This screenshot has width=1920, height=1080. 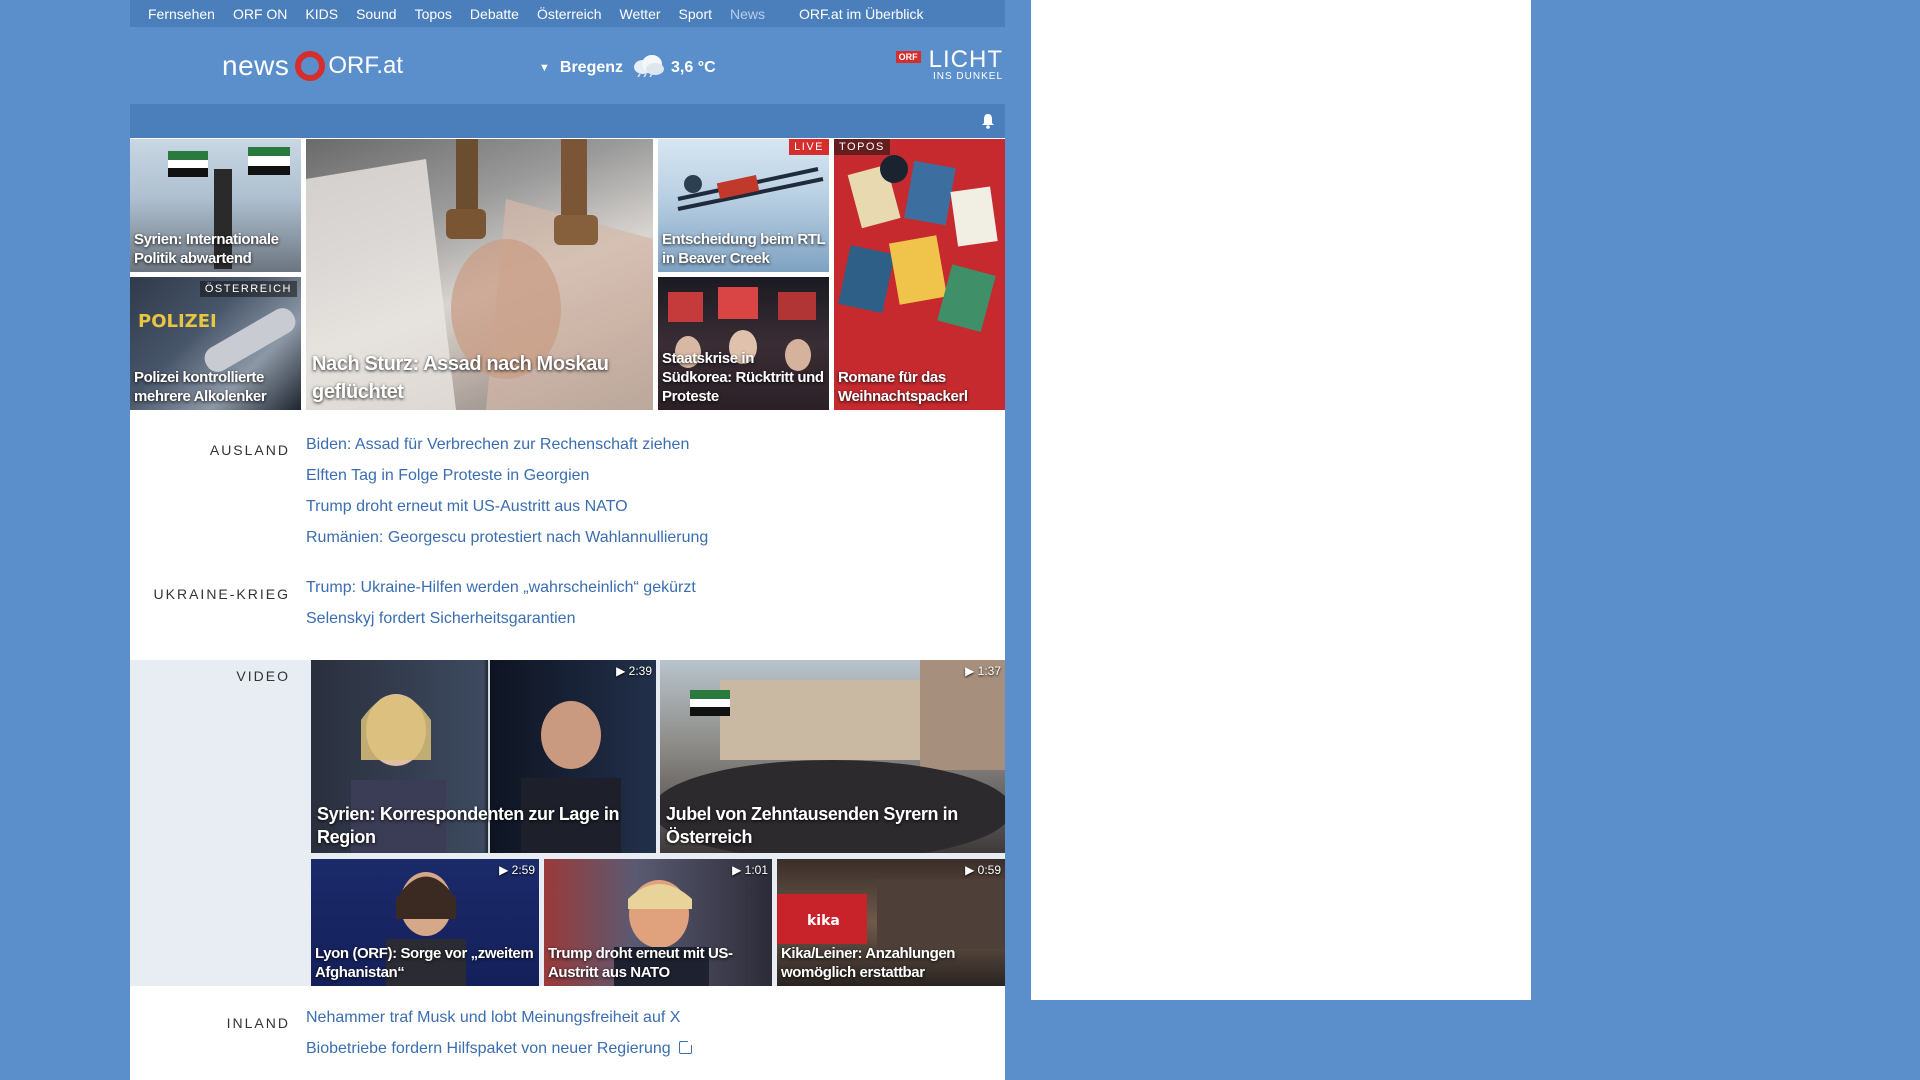 I want to click on nav-kids: KIDS, so click(x=321, y=14).